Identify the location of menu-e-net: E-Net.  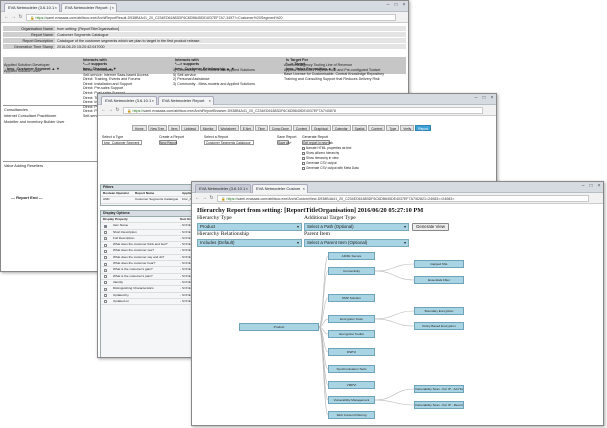
(246, 128).